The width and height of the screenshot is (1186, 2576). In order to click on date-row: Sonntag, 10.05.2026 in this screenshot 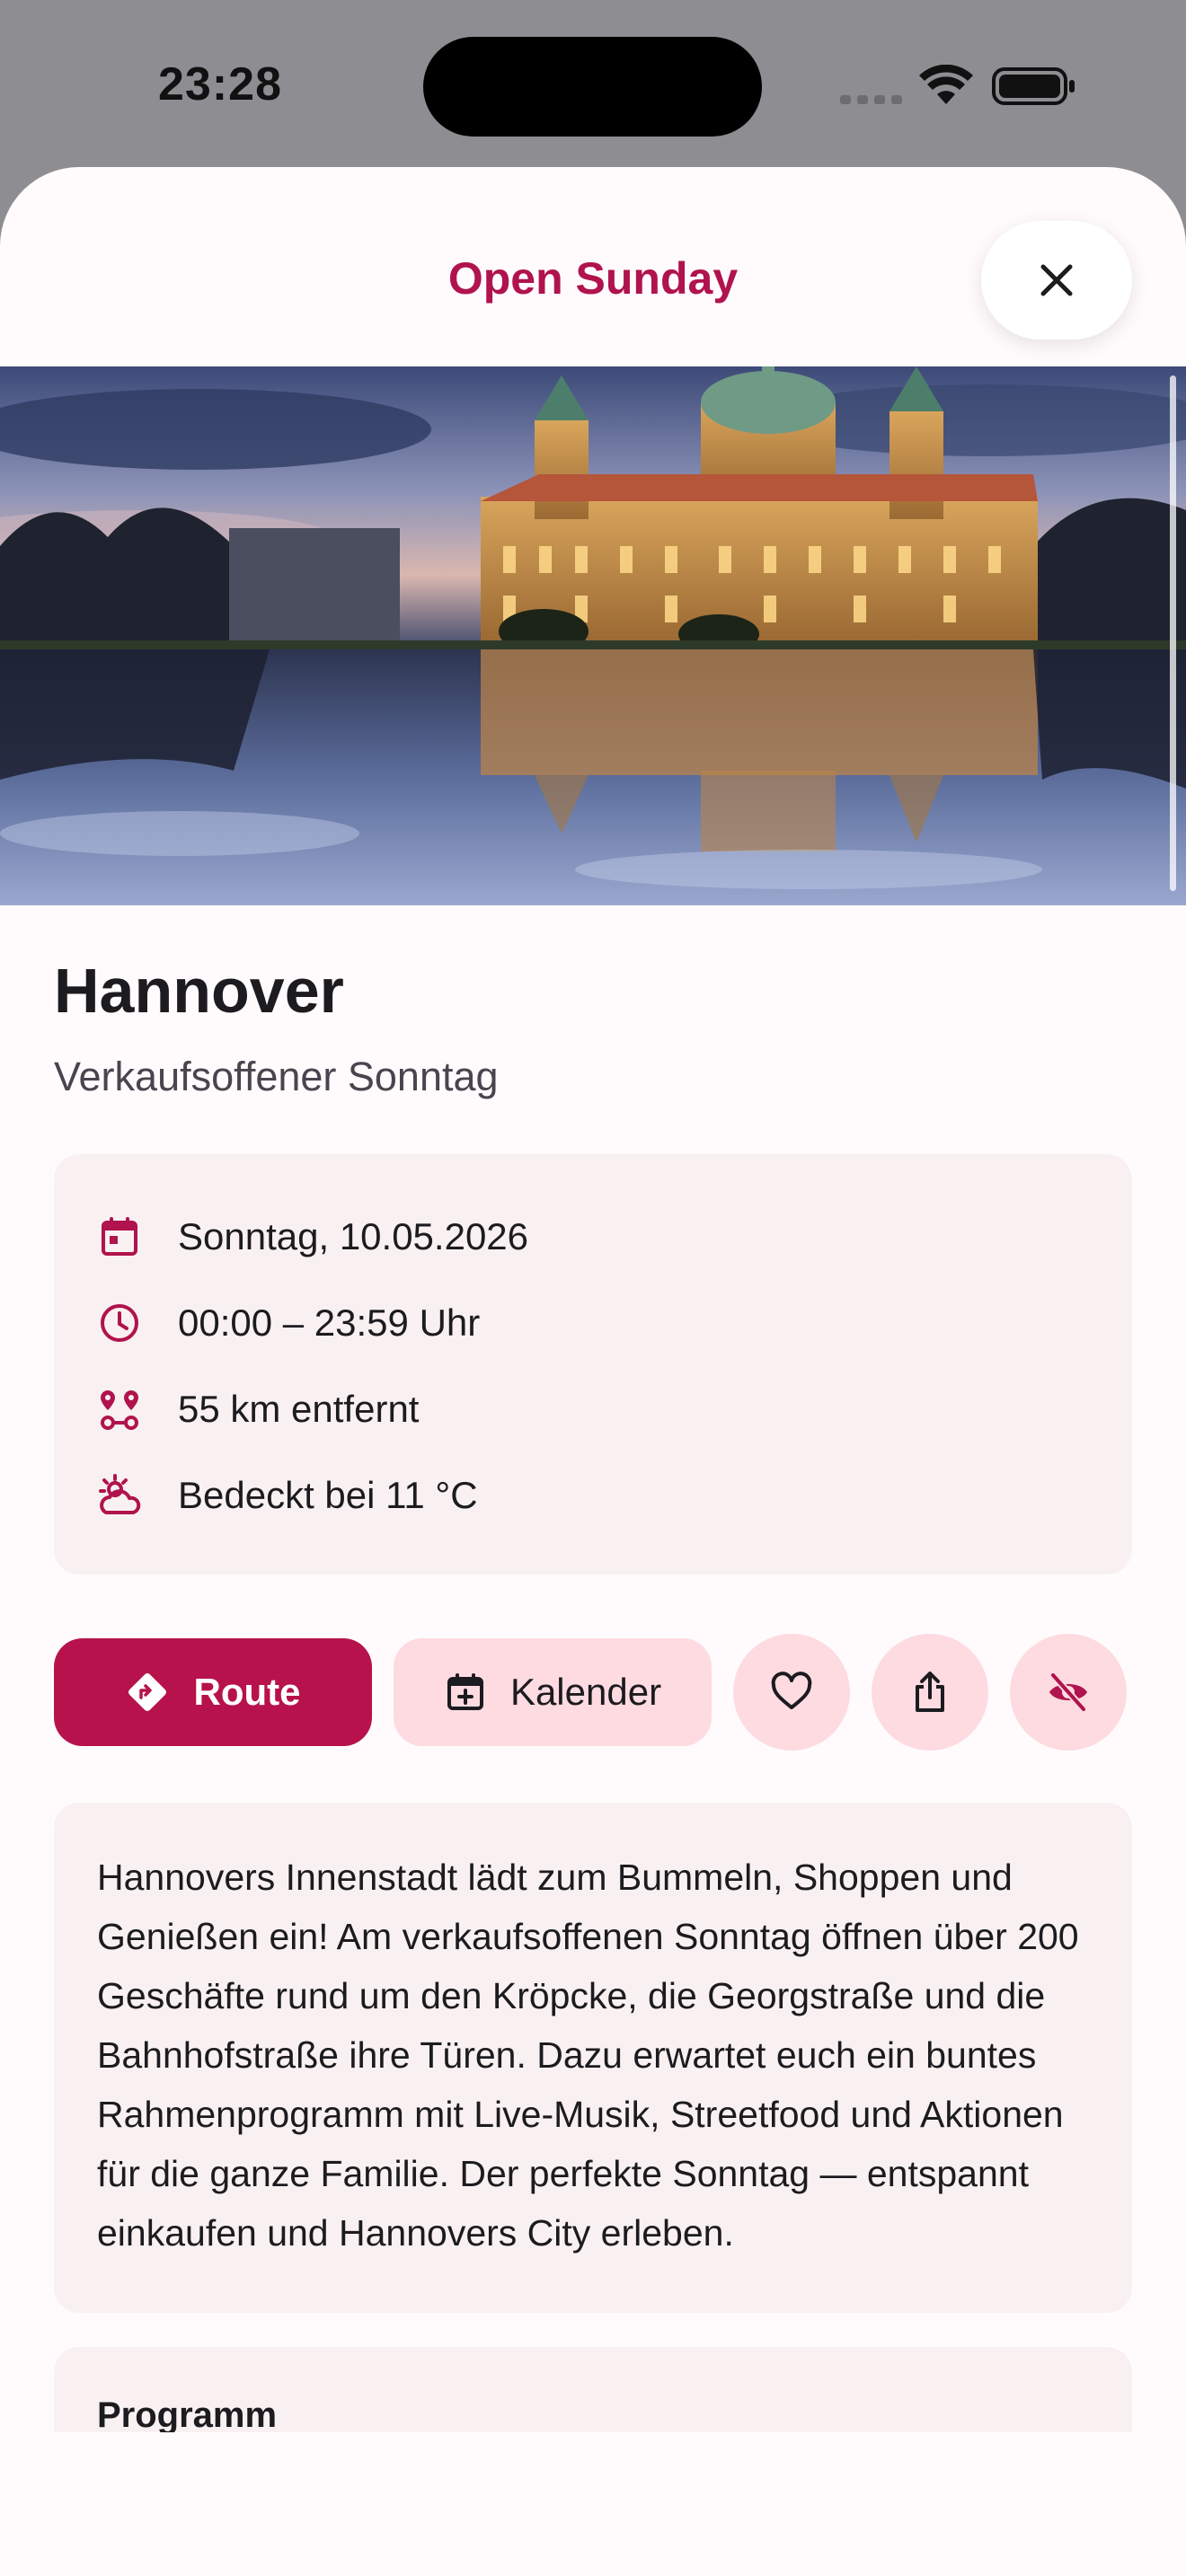, I will do `click(593, 1237)`.